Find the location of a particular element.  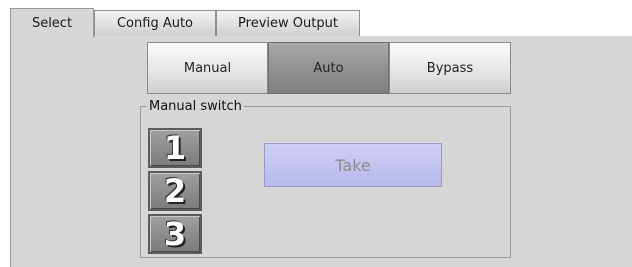

take-button: Take is located at coordinates (353, 165).